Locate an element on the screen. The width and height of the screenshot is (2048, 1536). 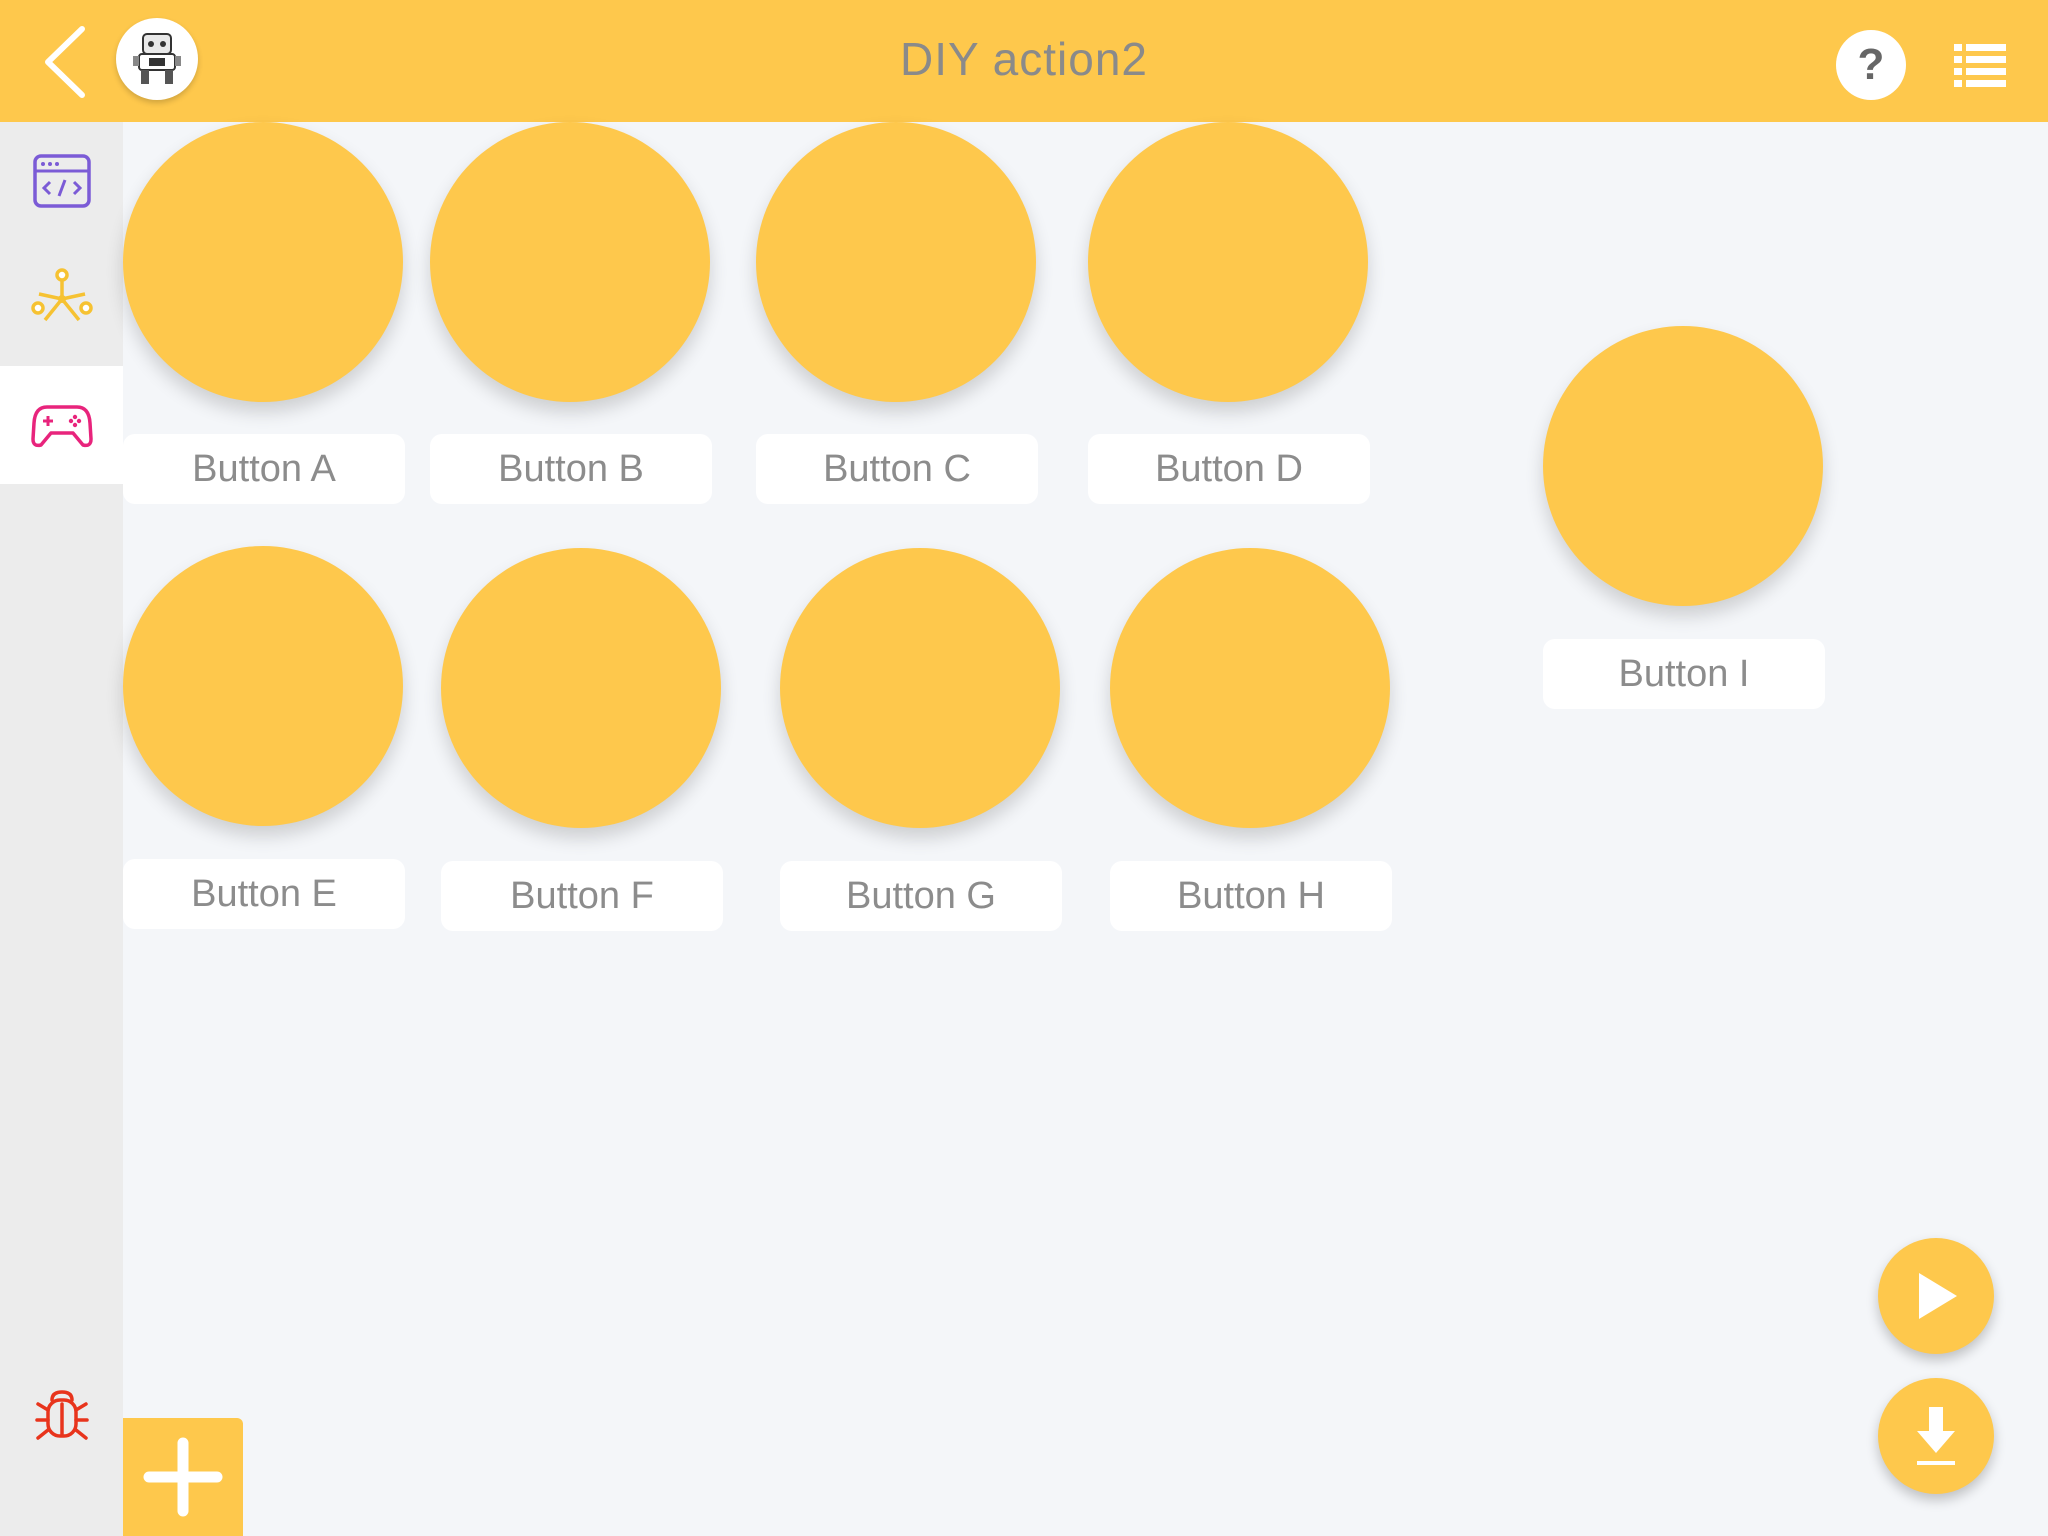
gamepad-icon is located at coordinates (61, 426).